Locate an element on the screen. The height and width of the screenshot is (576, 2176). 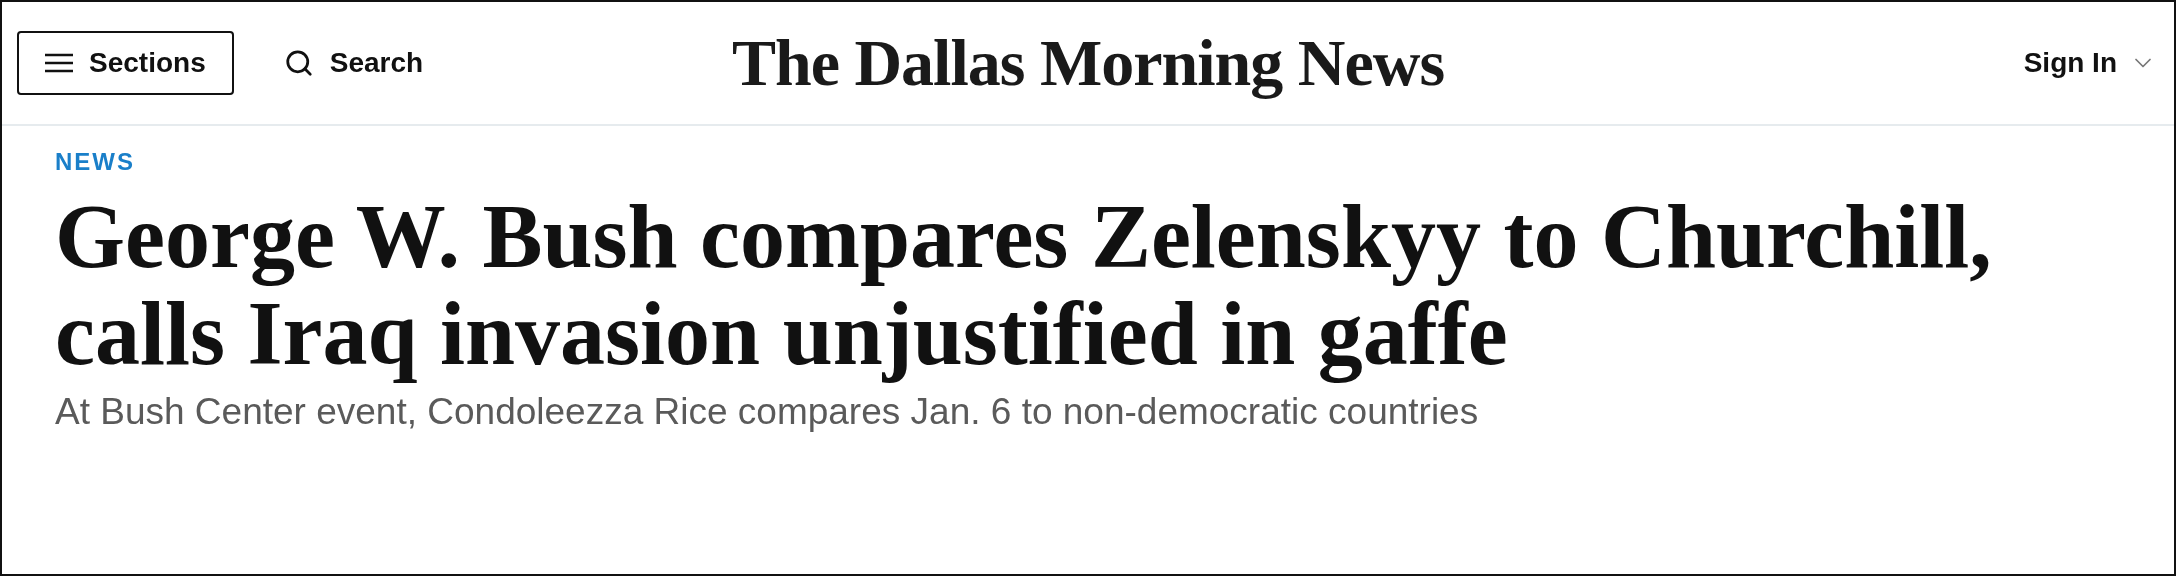
menu-icon is located at coordinates (59, 63).